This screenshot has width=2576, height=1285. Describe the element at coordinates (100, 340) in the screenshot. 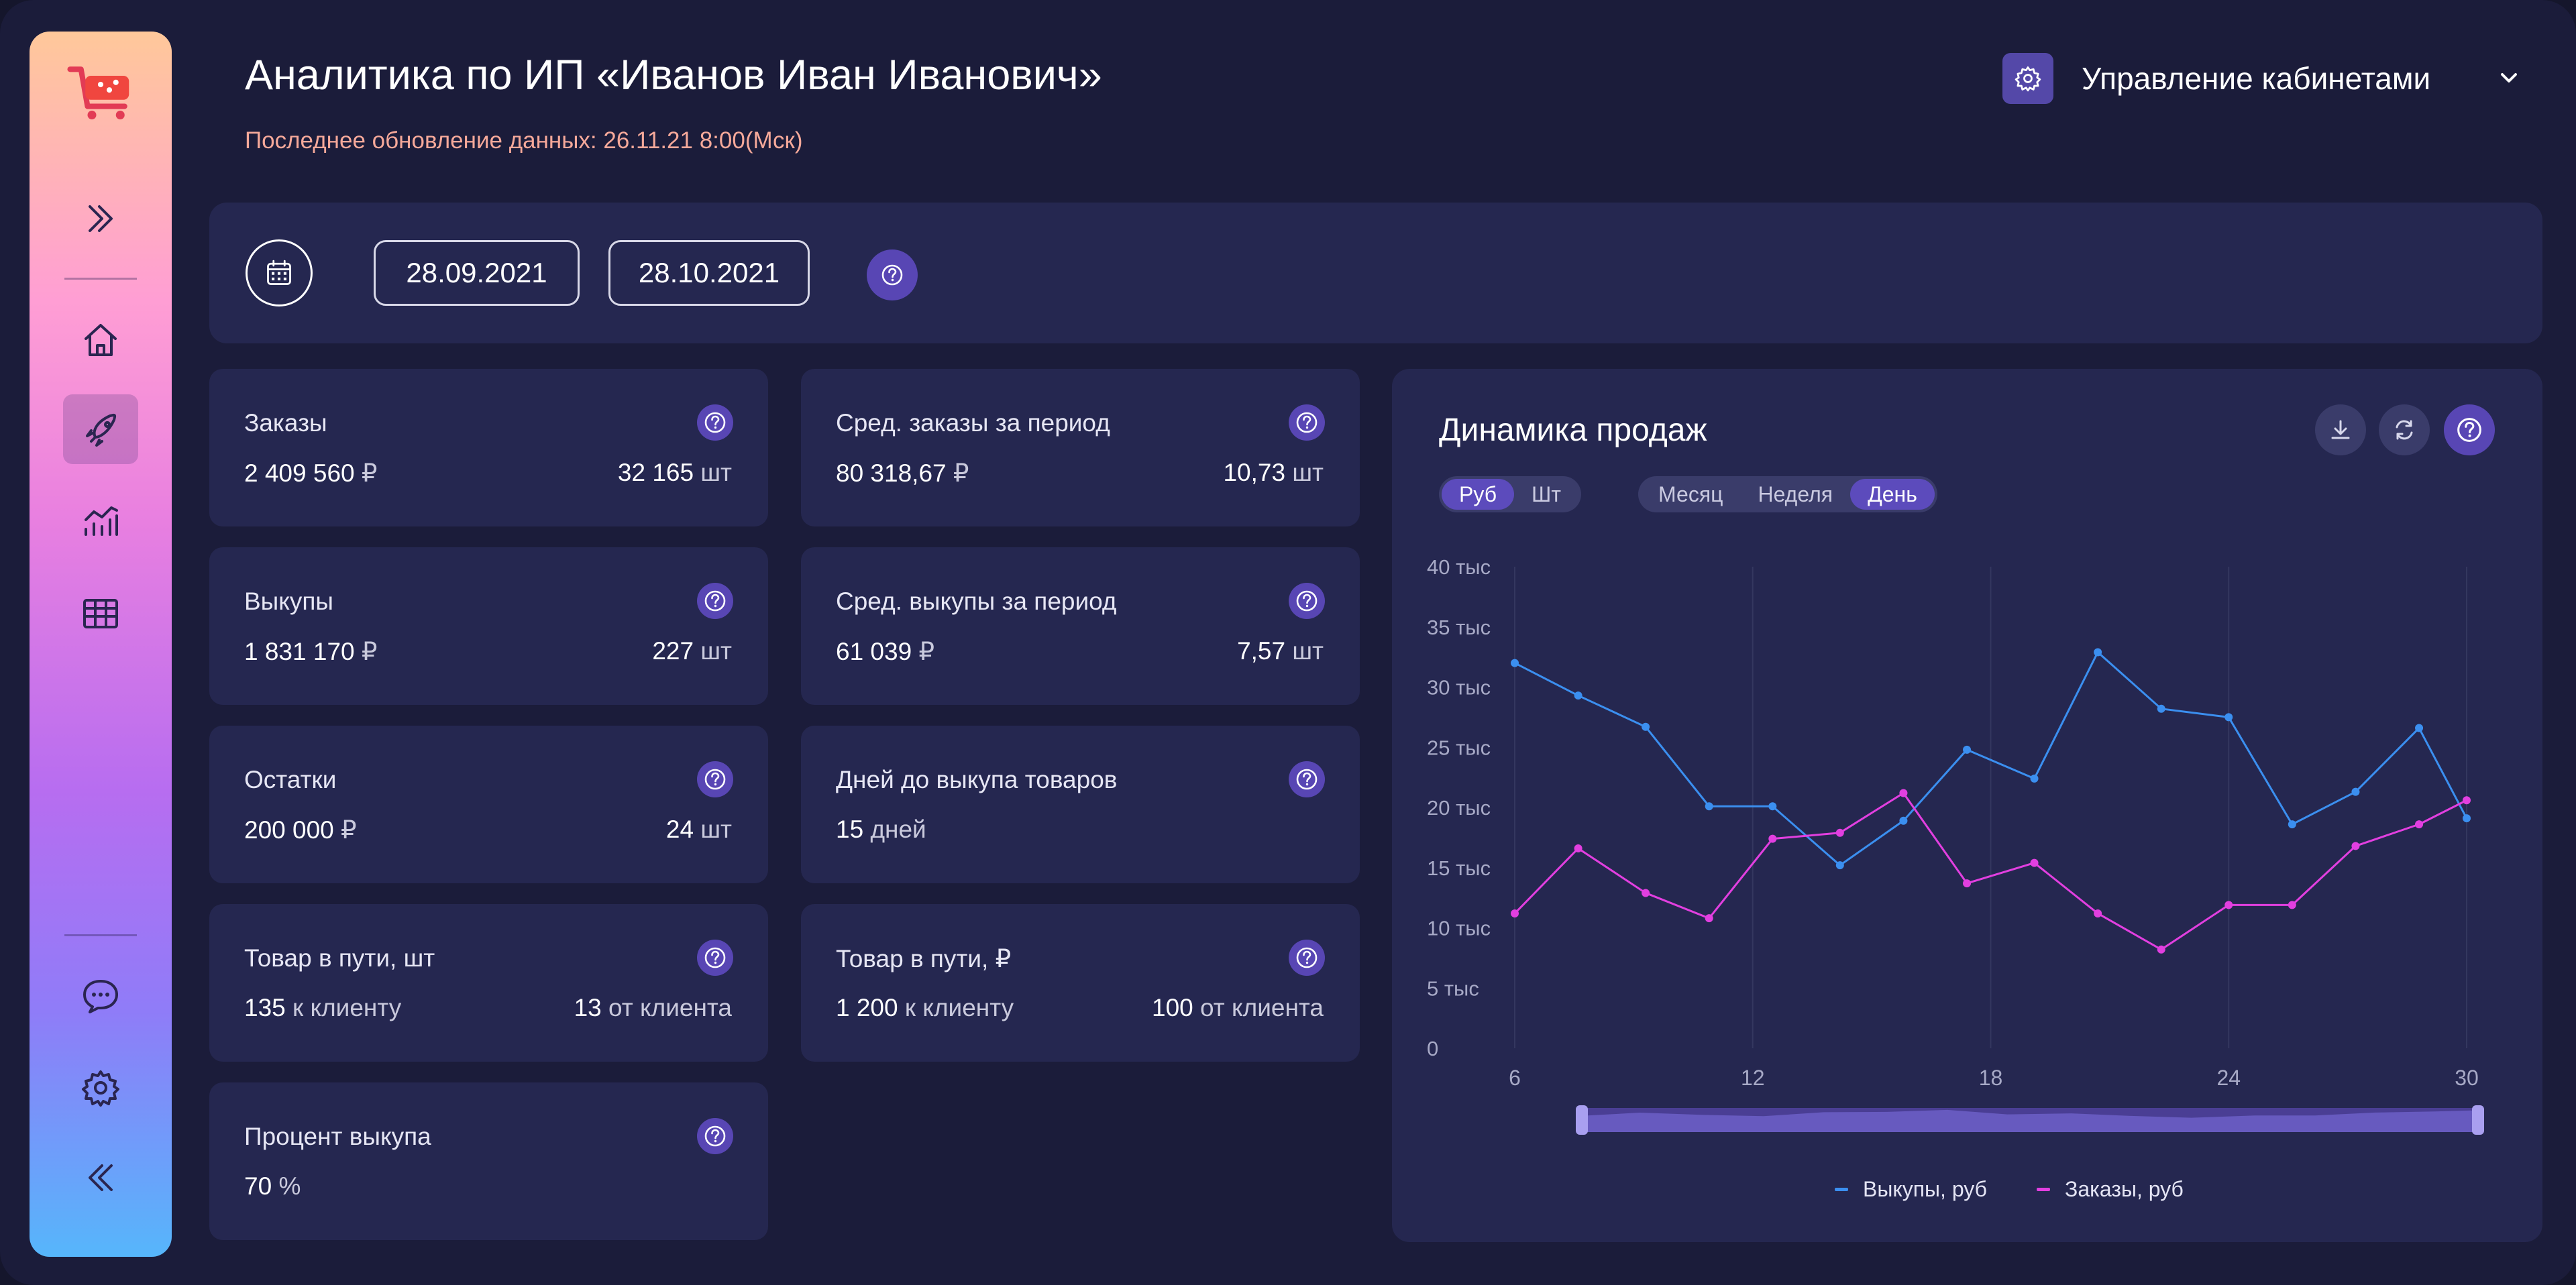

I see `home-icon` at that location.